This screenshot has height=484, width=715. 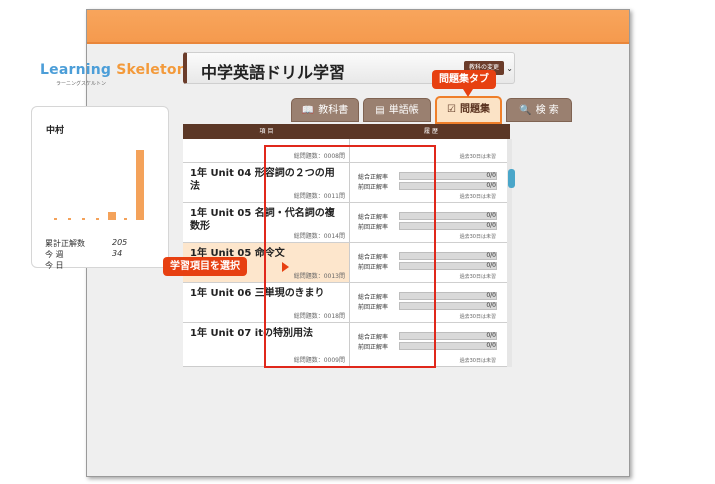 I want to click on topic-title: 1年 Unit 04 形容詞の２つの用法, so click(x=262, y=180).